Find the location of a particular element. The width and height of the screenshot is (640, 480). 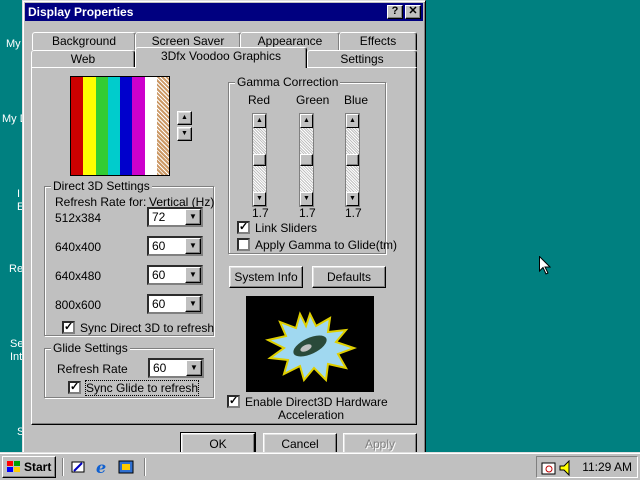

system-info-button: System Info is located at coordinates (266, 277).